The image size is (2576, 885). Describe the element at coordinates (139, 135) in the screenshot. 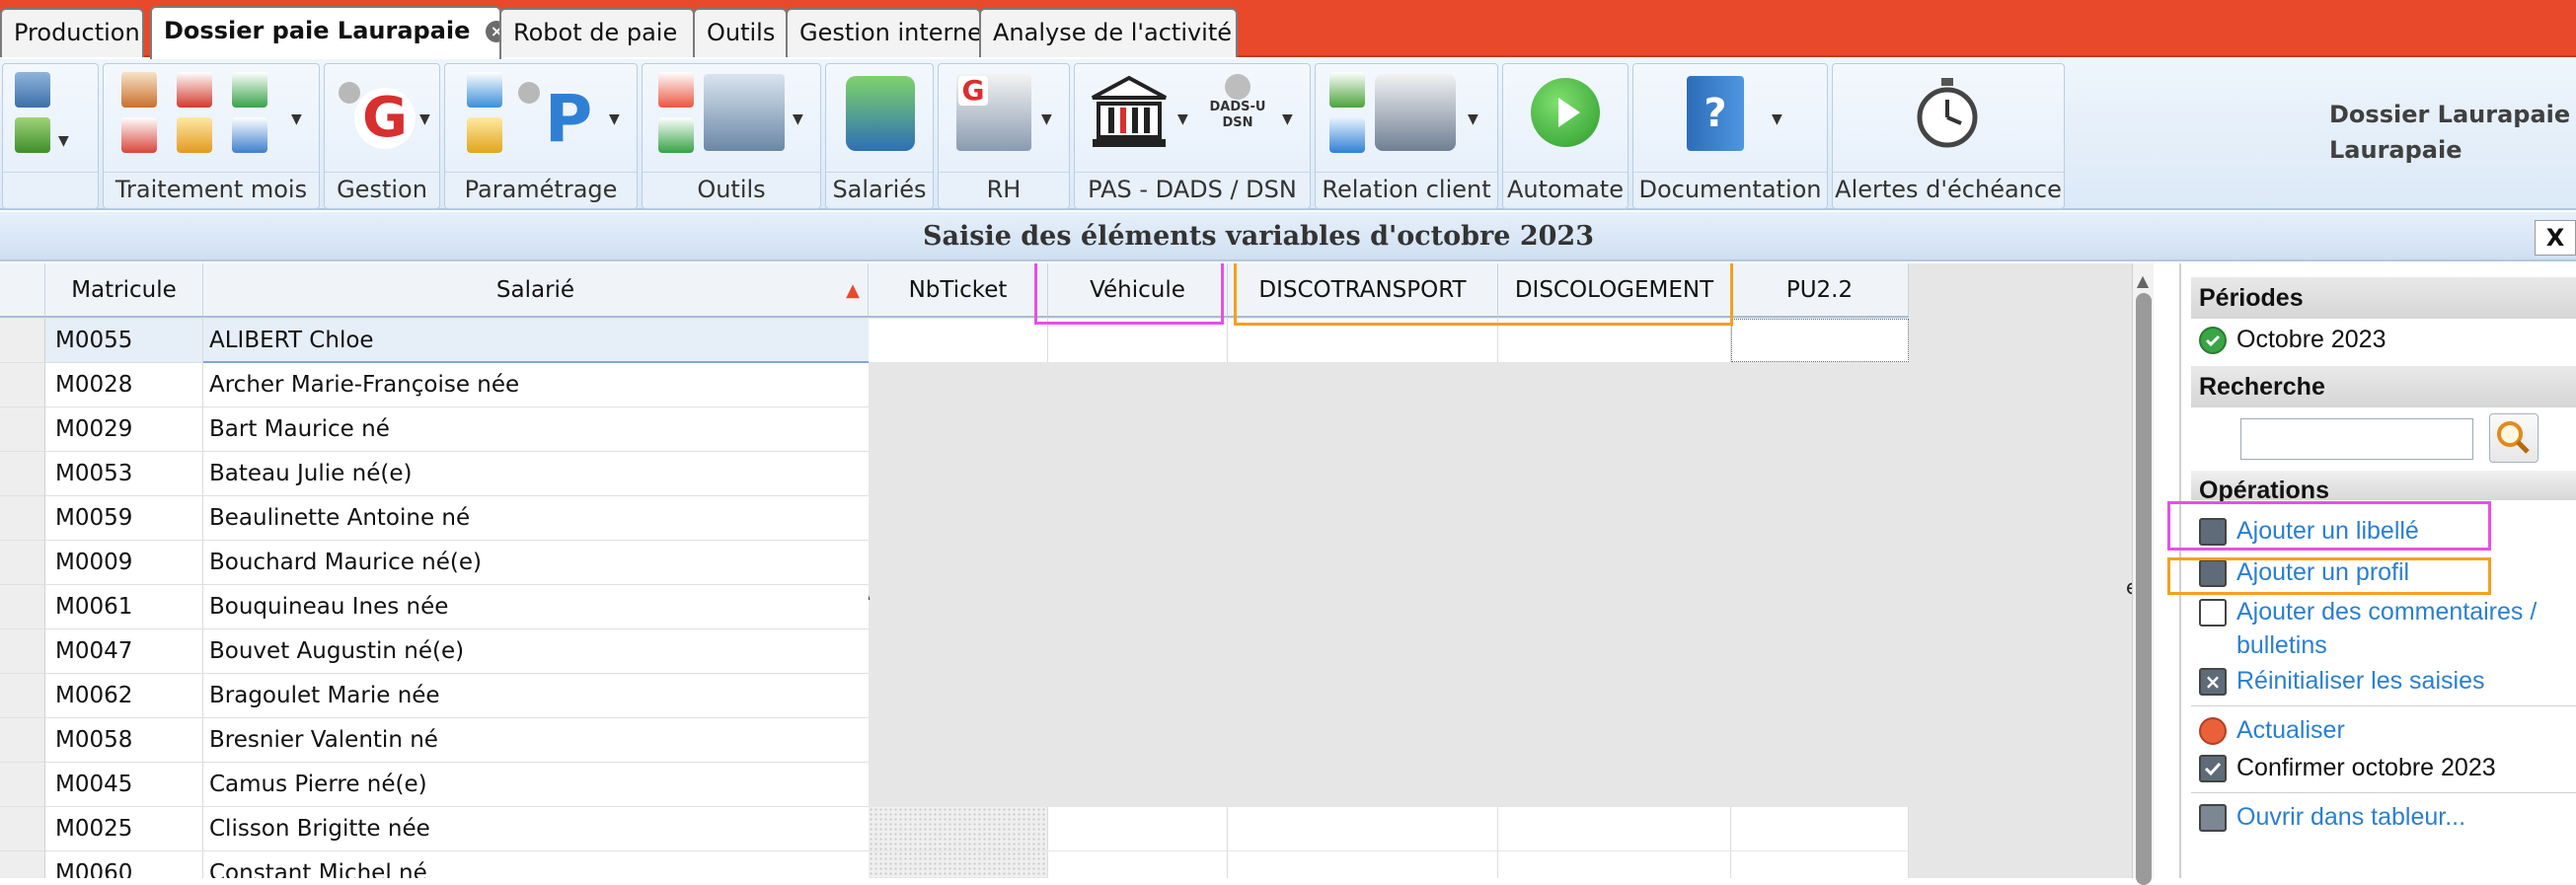

I see `calendar-delete-icon` at that location.